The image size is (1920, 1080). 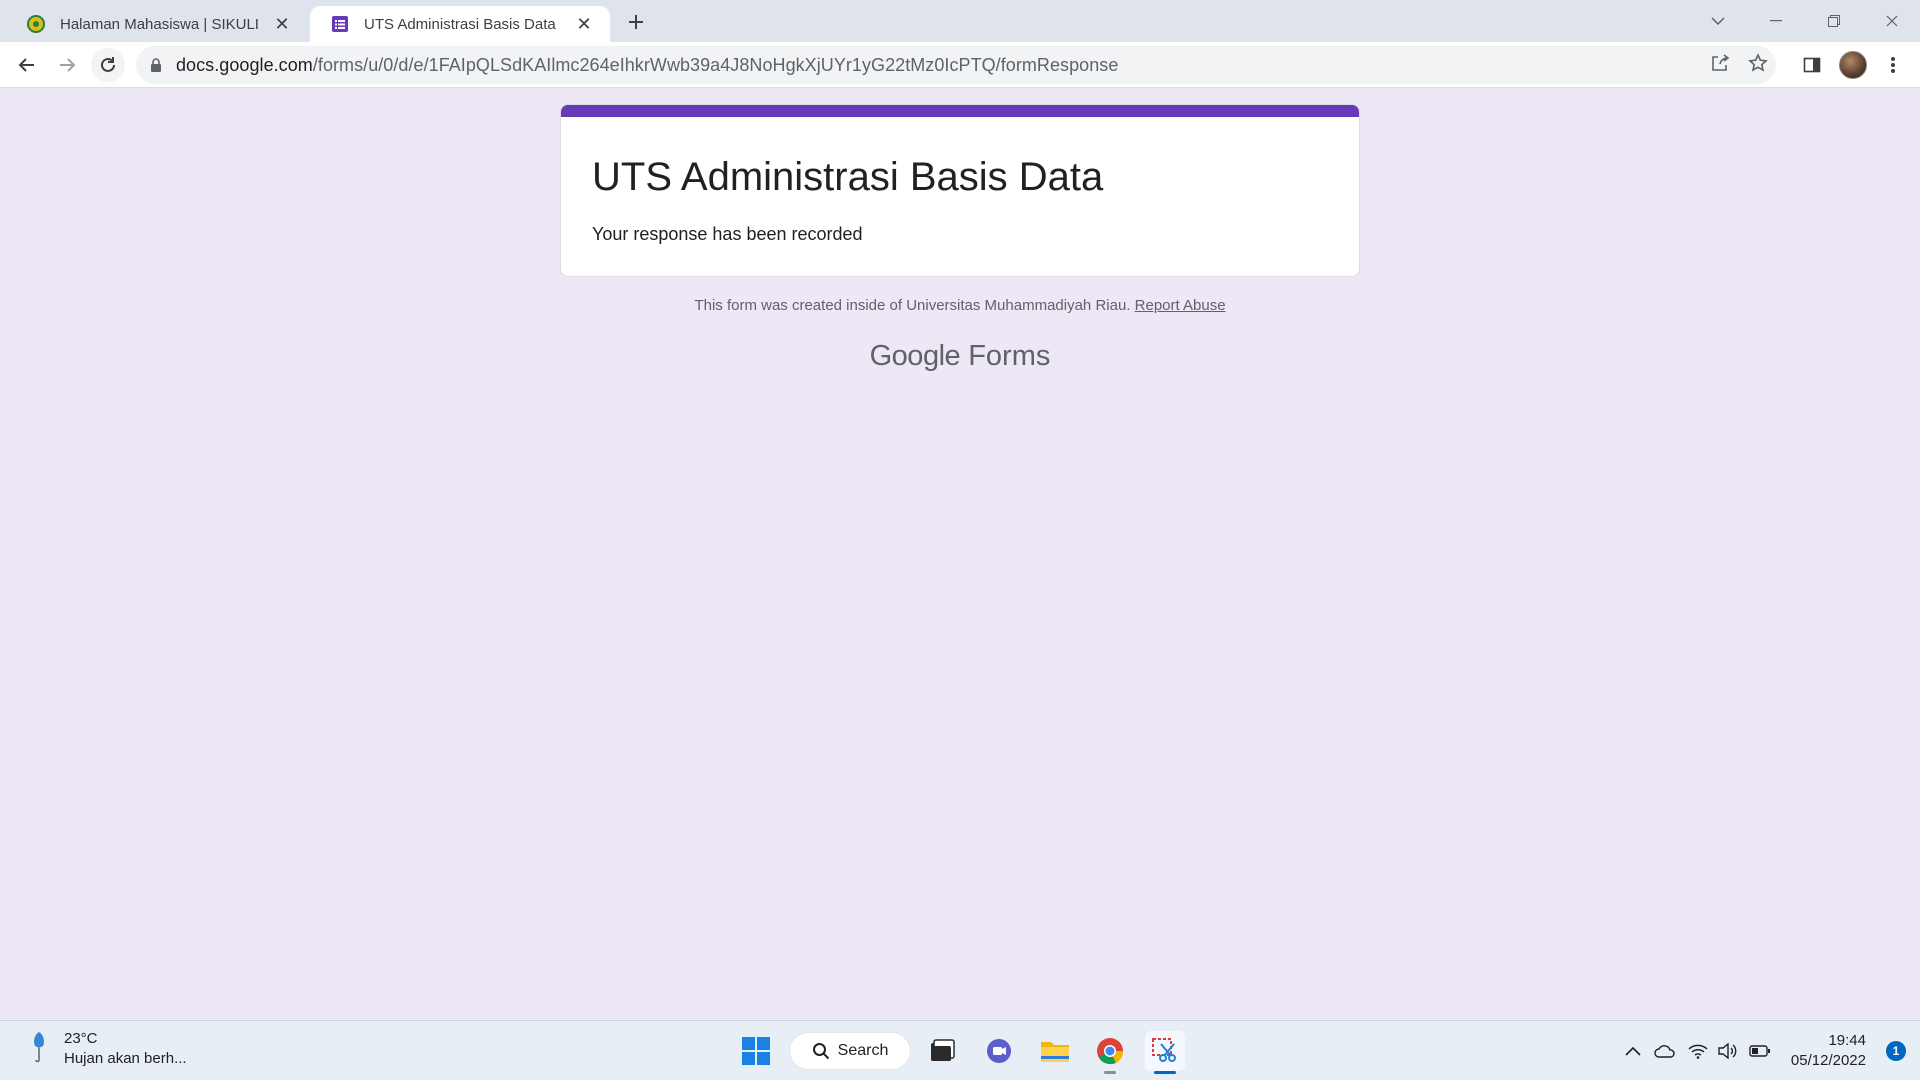 What do you see at coordinates (1828, 1051) in the screenshot?
I see `taskbar-clock: 19:44 05/12/2022` at bounding box center [1828, 1051].